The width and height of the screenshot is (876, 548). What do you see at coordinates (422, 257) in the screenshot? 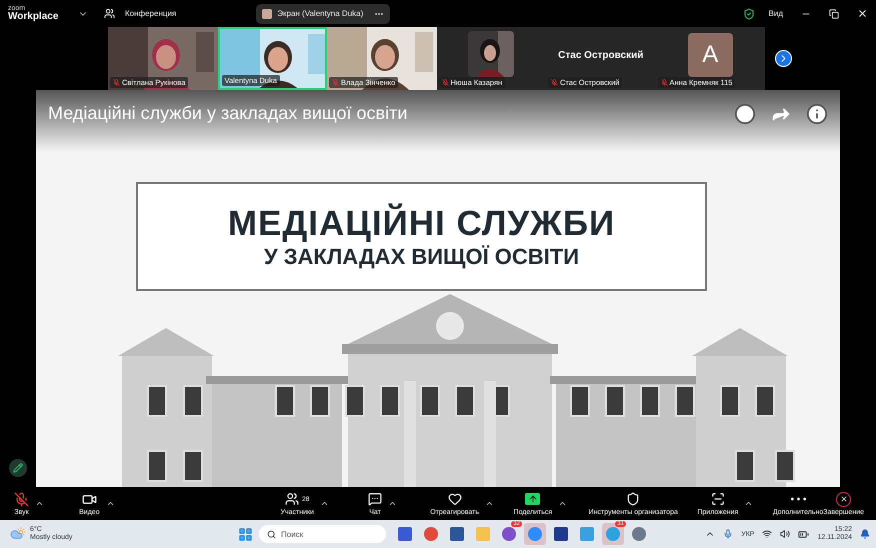
I see `slide-subtitle: У ЗАКЛАДАХ ВИЩОЇ ОСВІТИ` at bounding box center [422, 257].